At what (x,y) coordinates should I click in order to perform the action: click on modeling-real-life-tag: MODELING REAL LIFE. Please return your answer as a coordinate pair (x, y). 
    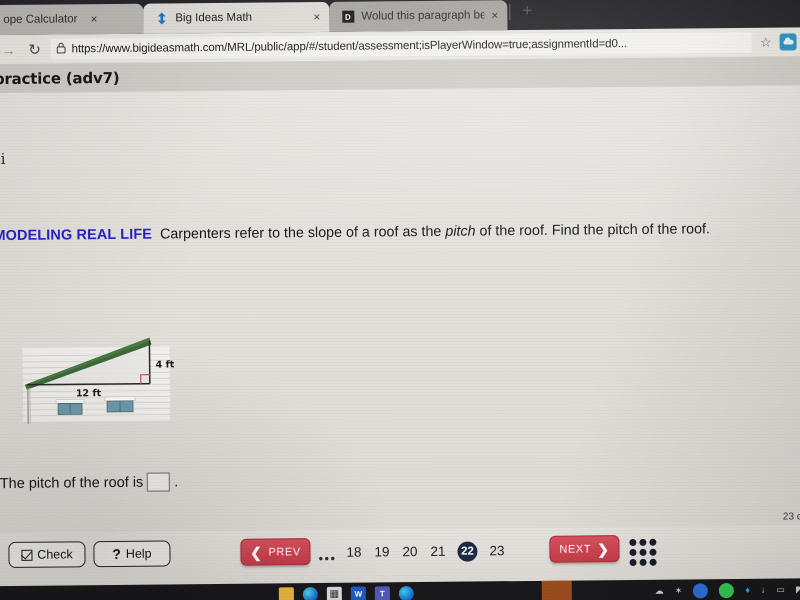
    Looking at the image, I should click on (76, 235).